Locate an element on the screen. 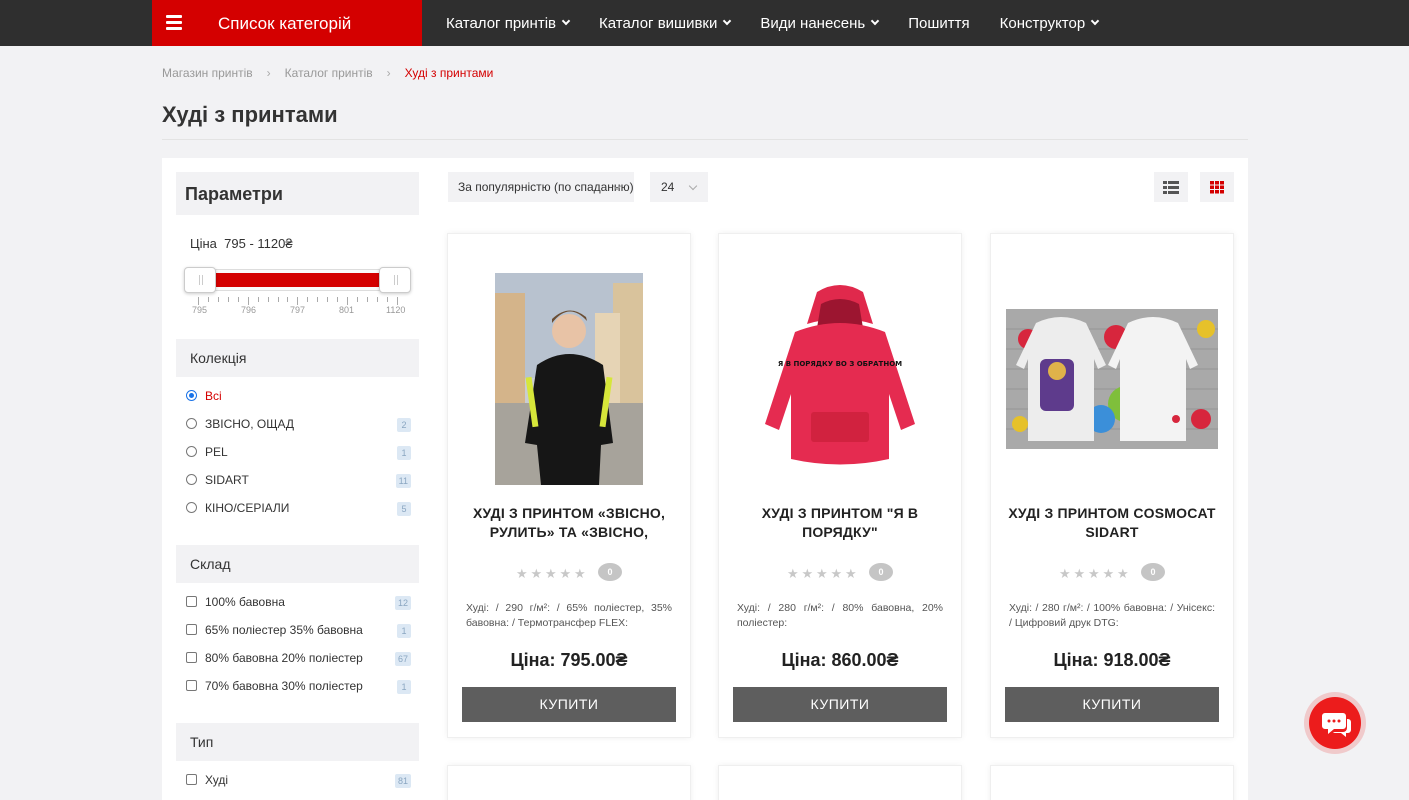 Image resolution: width=1409 pixels, height=800 pixels. type-filter-header: Тип is located at coordinates (297, 742).